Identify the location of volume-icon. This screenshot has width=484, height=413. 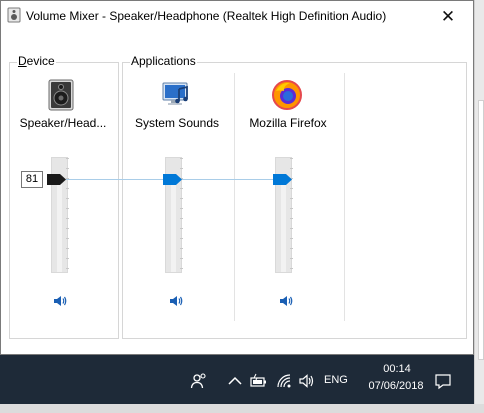
(307, 381).